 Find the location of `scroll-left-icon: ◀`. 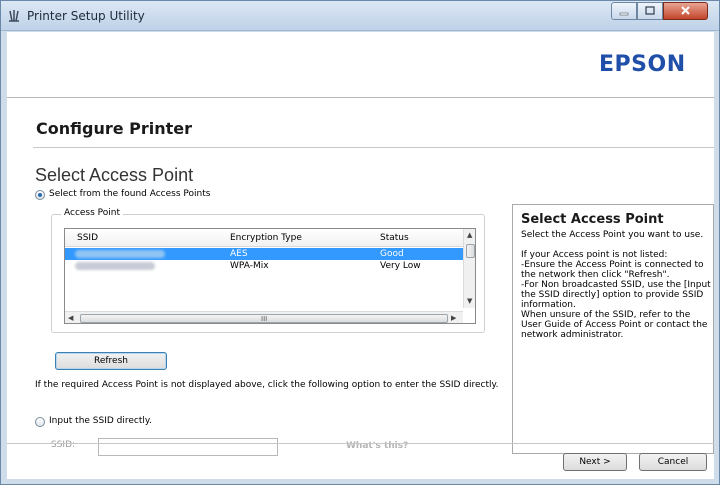

scroll-left-icon: ◀ is located at coordinates (70, 318).